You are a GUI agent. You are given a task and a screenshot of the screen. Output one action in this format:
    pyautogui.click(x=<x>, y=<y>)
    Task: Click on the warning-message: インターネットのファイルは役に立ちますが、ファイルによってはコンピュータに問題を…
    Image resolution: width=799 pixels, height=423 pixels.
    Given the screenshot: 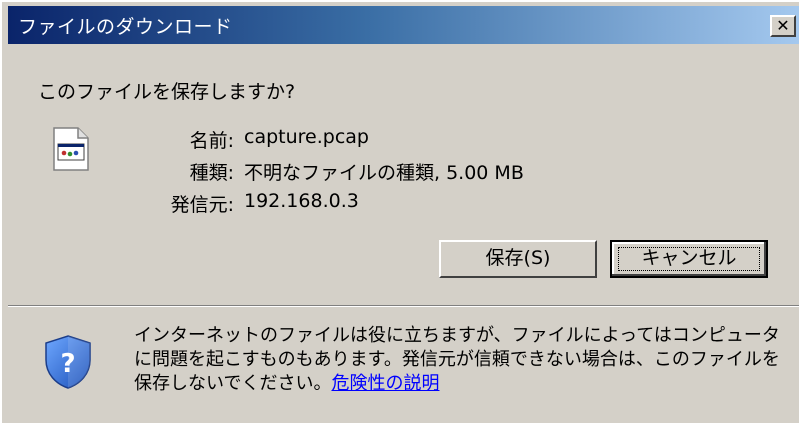 What is the action you would take?
    pyautogui.click(x=459, y=360)
    